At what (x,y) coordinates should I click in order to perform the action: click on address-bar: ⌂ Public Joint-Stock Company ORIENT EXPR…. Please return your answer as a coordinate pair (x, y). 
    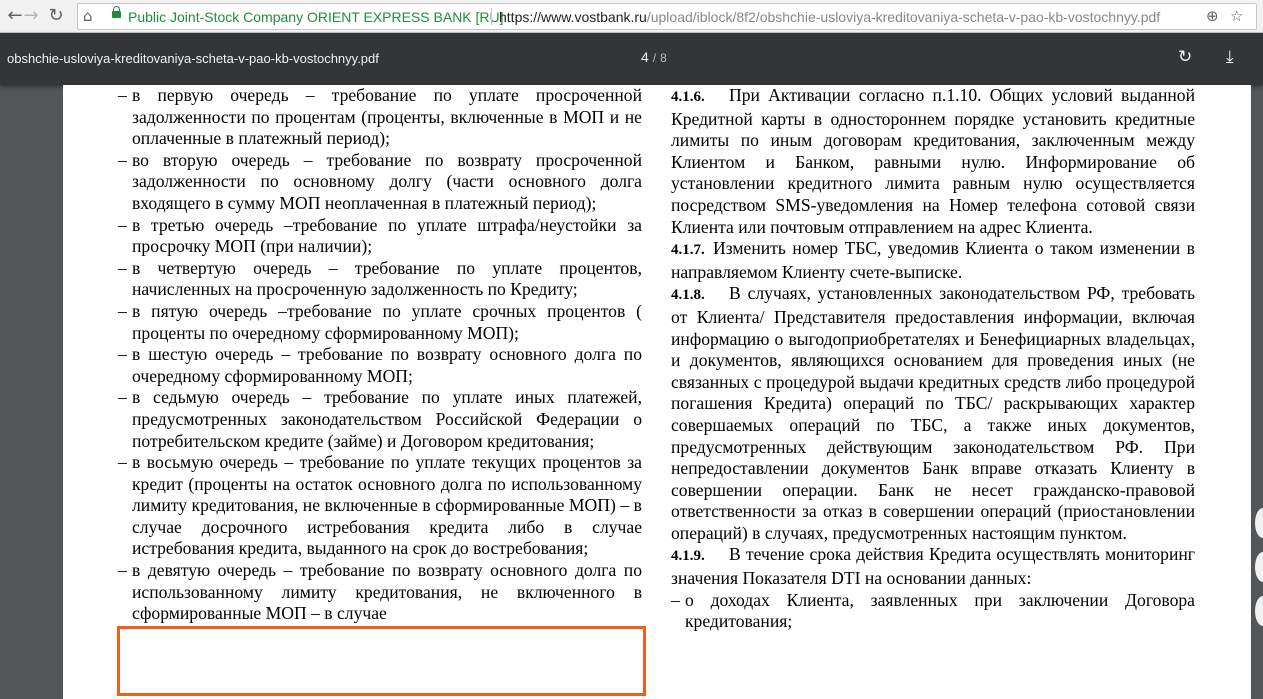
    Looking at the image, I should click on (667, 16).